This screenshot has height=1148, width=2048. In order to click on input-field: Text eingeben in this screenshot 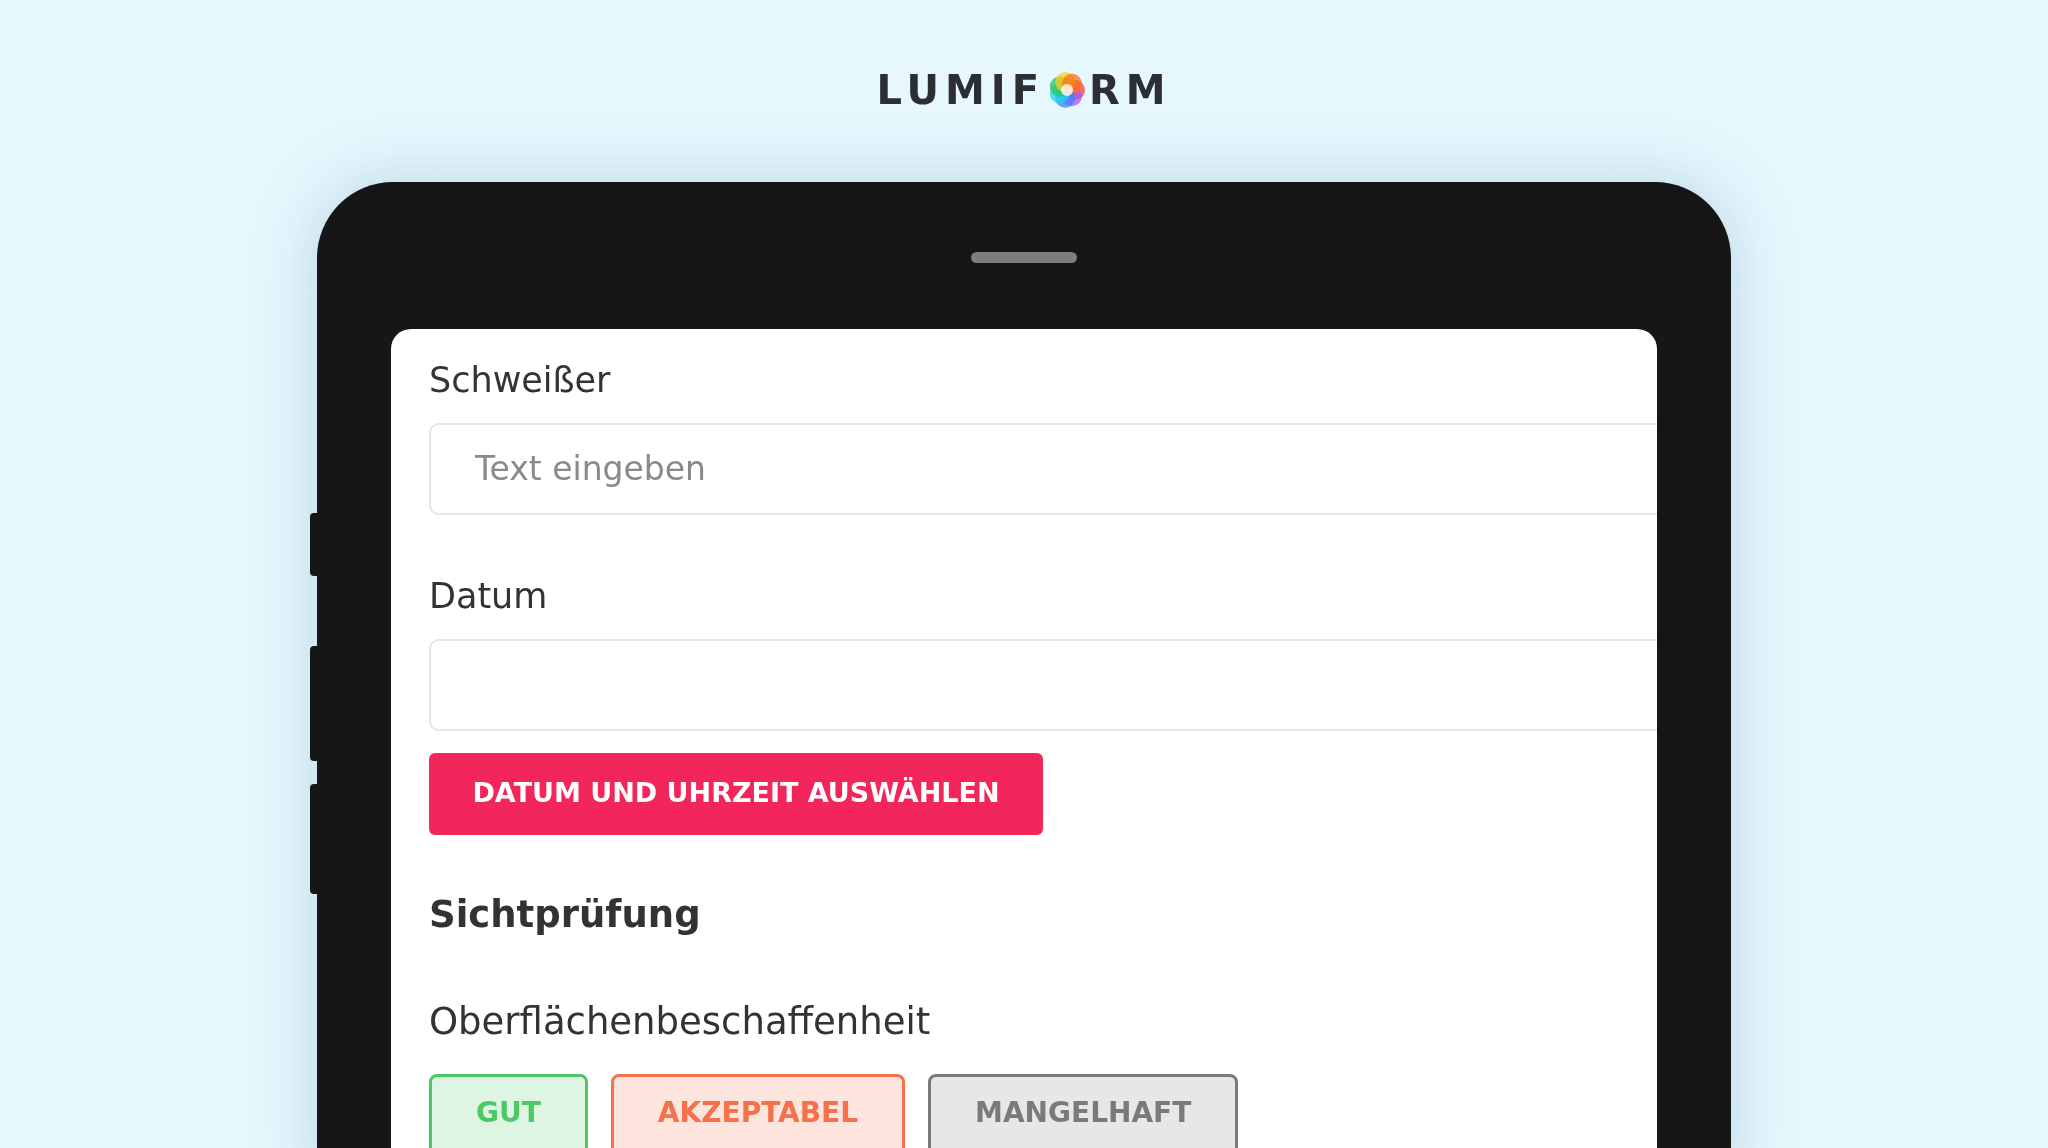, I will do `click(1043, 468)`.